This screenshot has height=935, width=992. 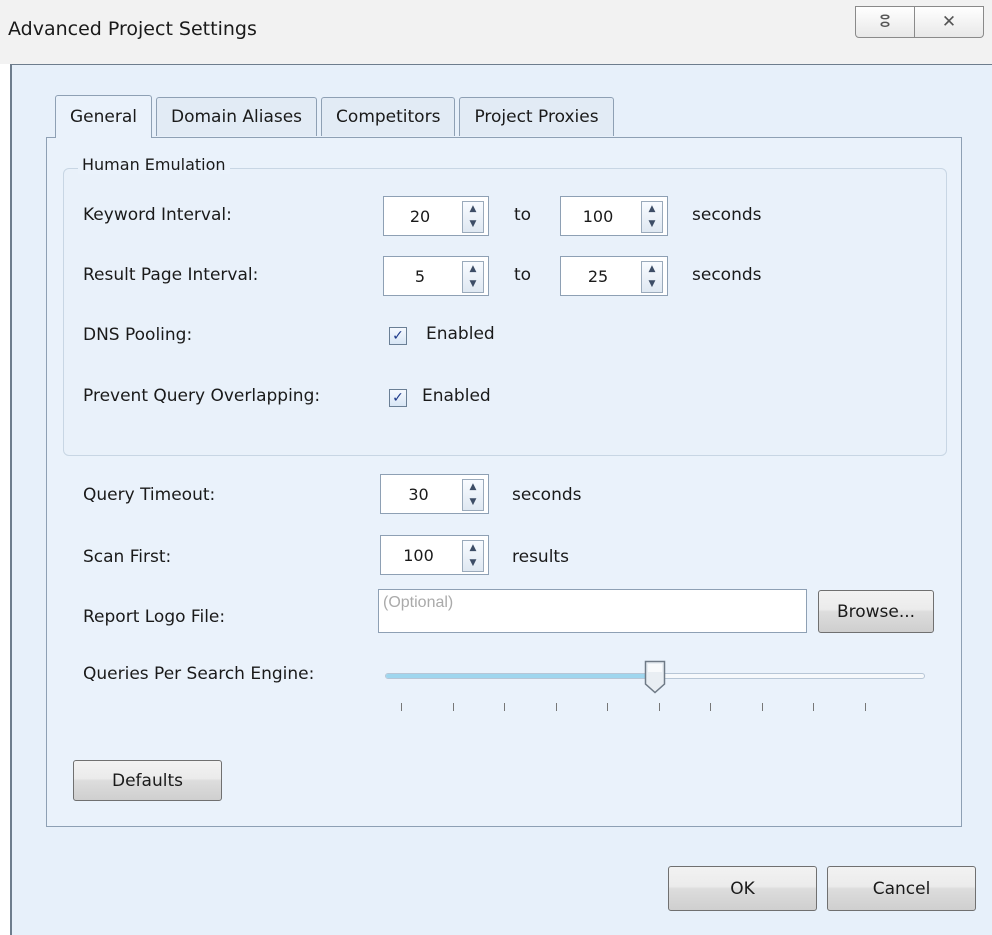 What do you see at coordinates (154, 164) in the screenshot?
I see `human-emulation-legend: Human Emulation` at bounding box center [154, 164].